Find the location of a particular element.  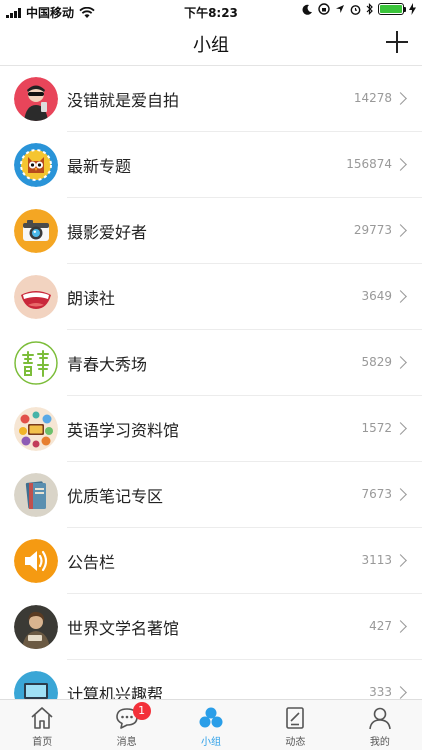

tab-messages: 1 消息 is located at coordinates (126, 725).